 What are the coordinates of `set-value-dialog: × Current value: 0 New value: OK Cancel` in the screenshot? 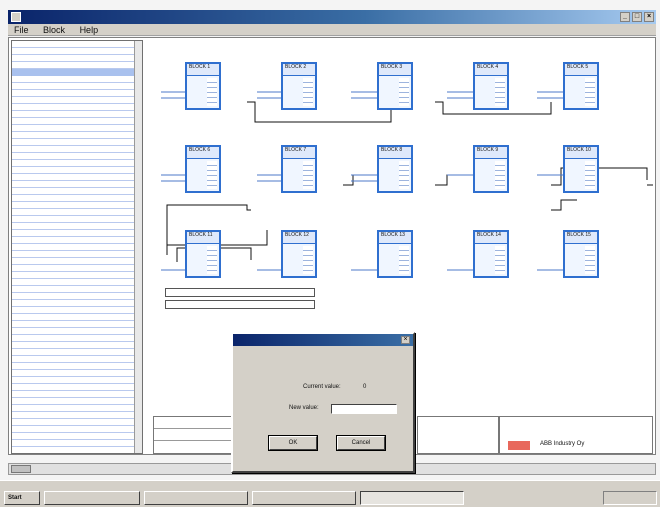 It's located at (323, 402).